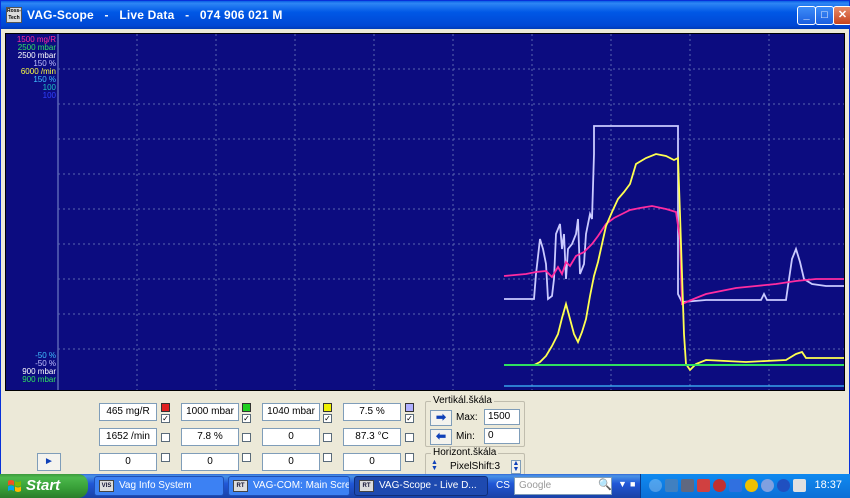 This screenshot has height=498, width=850. Describe the element at coordinates (751, 485) in the screenshot. I see `messenger-icon` at that location.